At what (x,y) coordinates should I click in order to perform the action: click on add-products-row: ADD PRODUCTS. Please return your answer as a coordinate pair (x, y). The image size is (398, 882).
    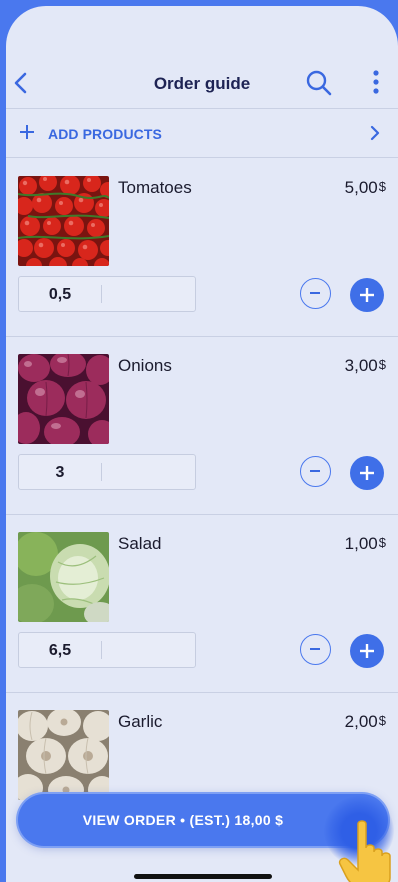
    Looking at the image, I should click on (202, 133).